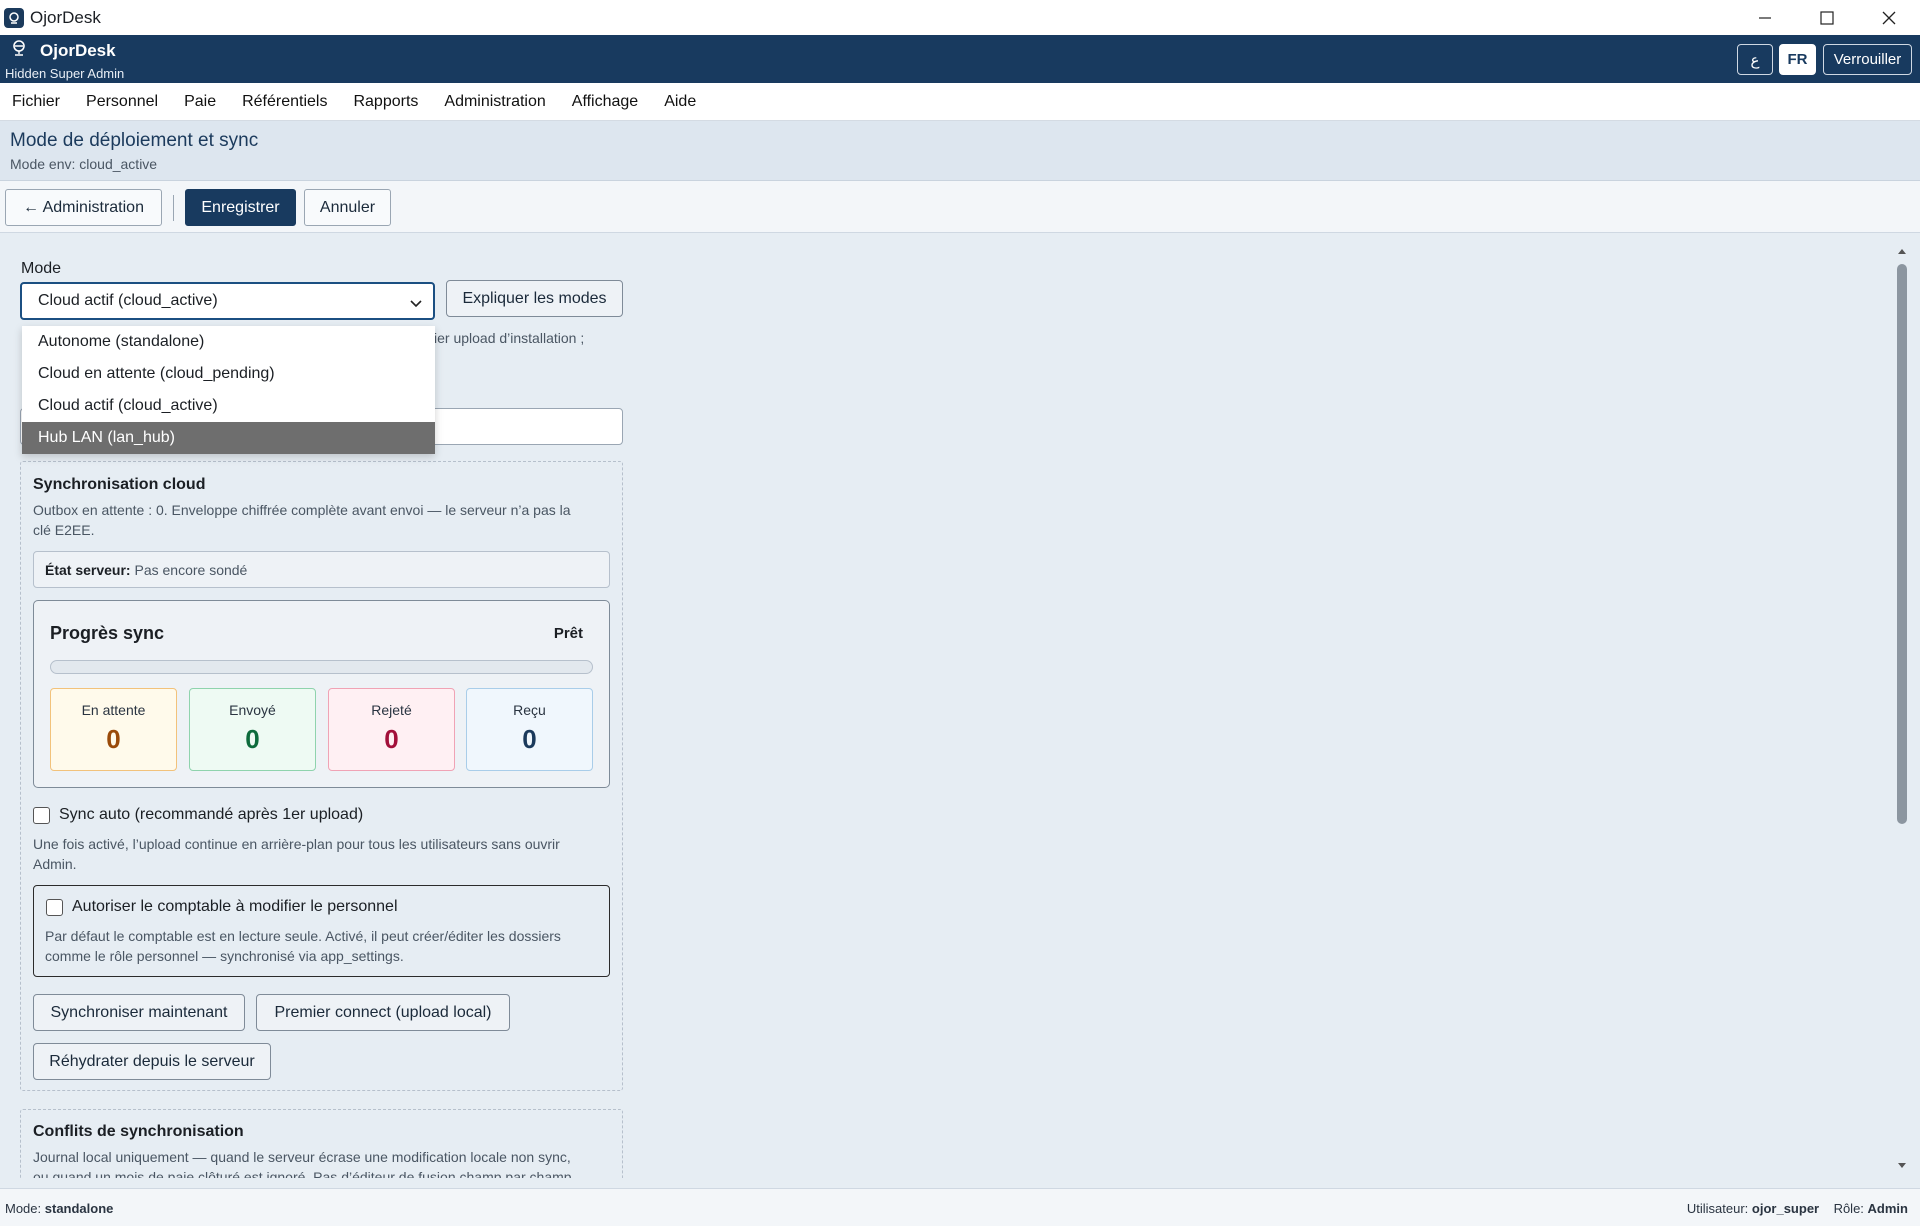 This screenshot has height=1226, width=1920. What do you see at coordinates (1887, 1208) in the screenshot?
I see `status-role-value: Admin` at bounding box center [1887, 1208].